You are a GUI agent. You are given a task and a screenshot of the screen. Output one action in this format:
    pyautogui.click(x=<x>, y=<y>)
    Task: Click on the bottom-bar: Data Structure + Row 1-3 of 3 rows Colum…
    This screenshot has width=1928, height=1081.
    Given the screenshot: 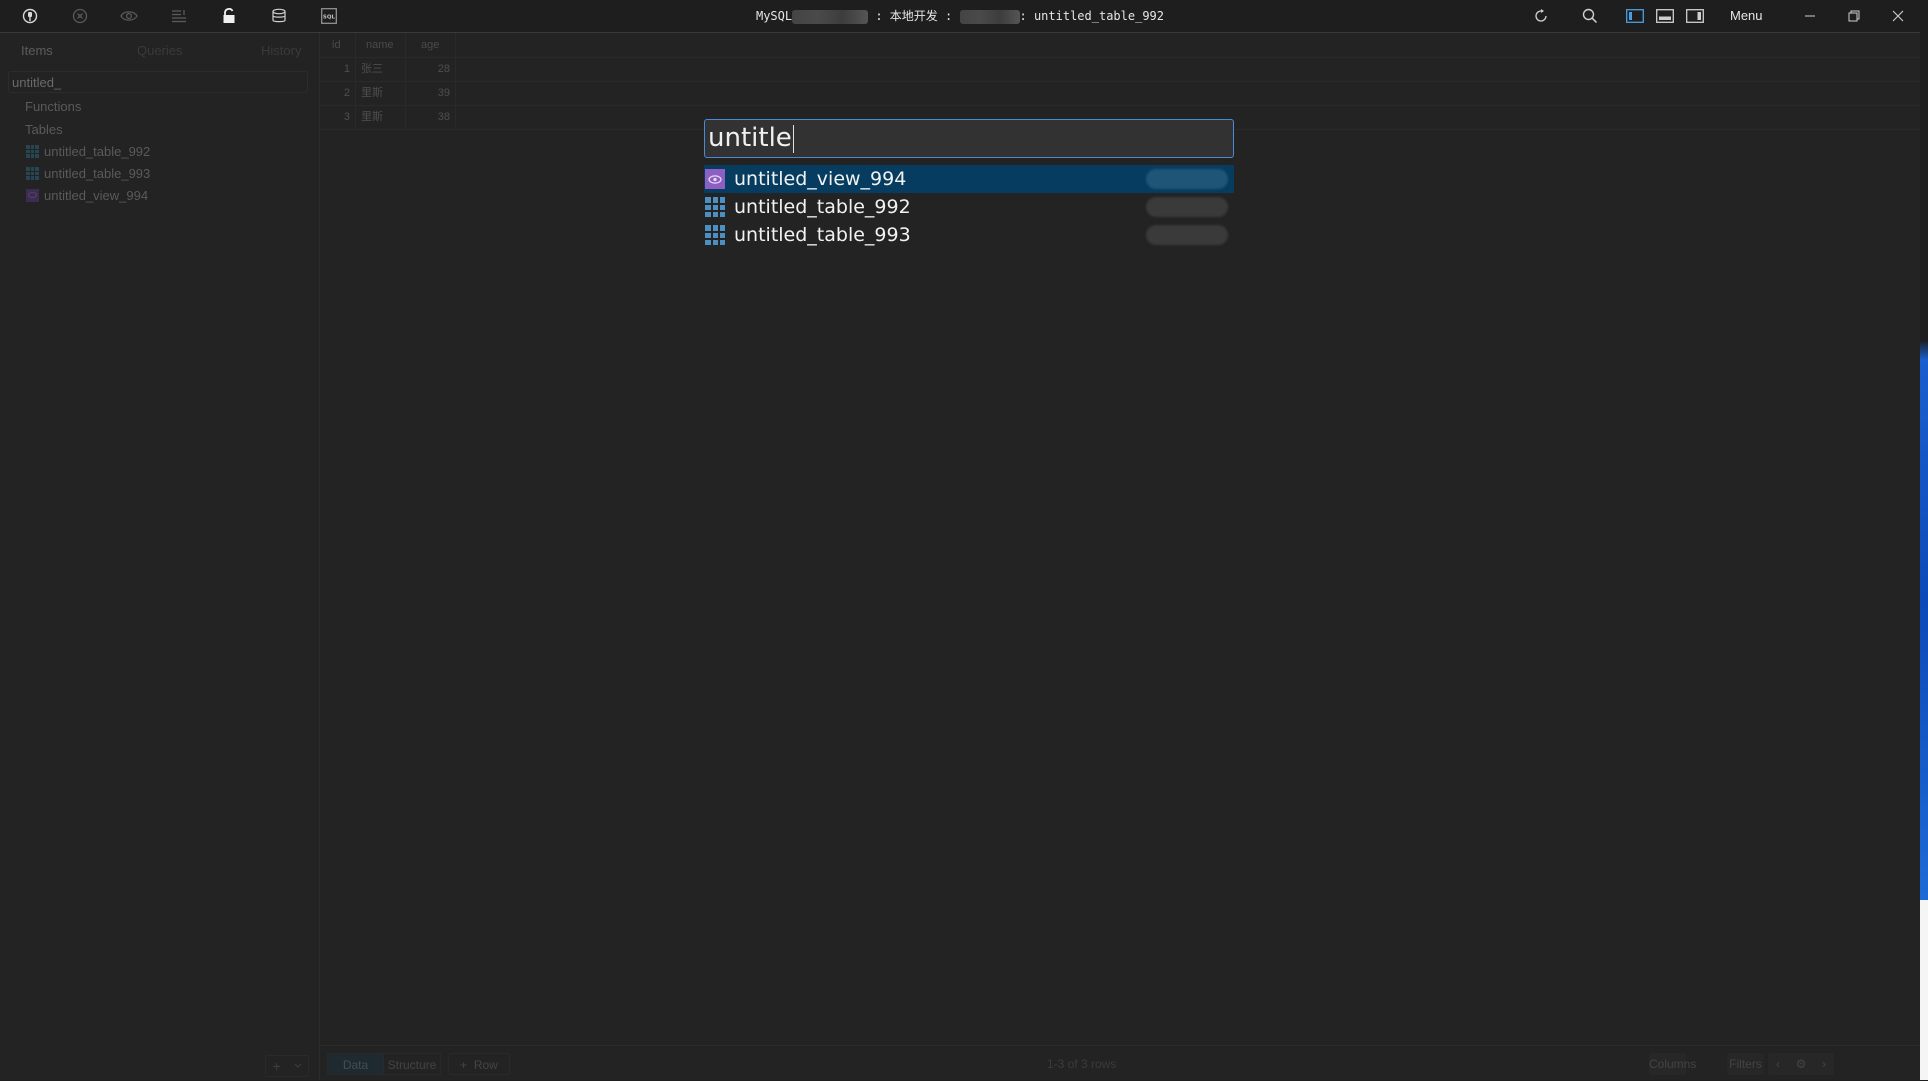 What is the action you would take?
    pyautogui.click(x=1120, y=1063)
    